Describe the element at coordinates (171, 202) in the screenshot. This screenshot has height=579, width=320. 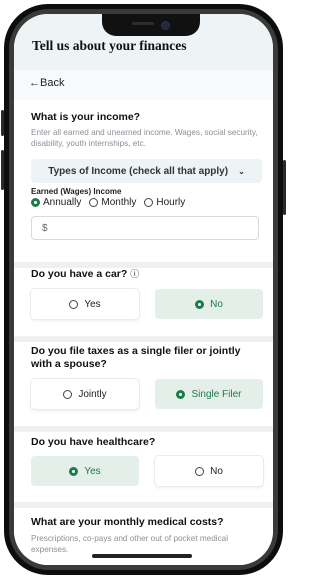
I see `frequency-hourly-label: Hourly` at that location.